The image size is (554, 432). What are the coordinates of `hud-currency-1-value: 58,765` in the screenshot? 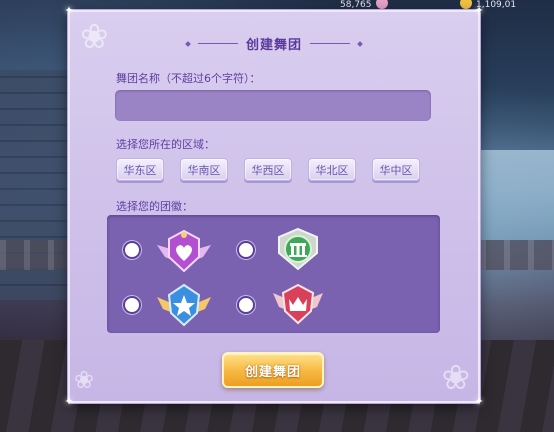 It's located at (356, 5).